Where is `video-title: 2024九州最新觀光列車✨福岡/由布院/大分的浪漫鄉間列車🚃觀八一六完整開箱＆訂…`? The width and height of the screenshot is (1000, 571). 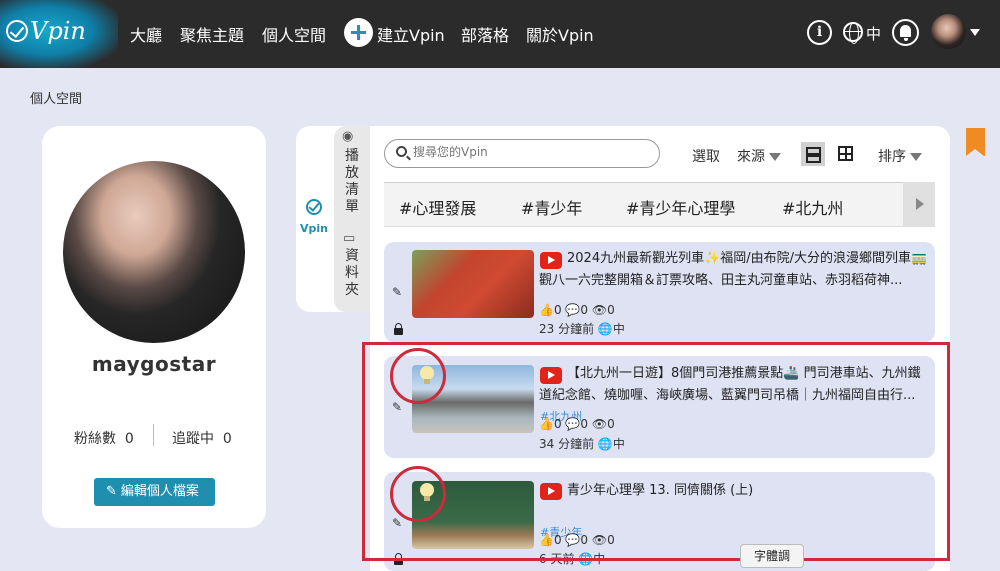 video-title: 2024九州最新觀光列車✨福岡/由布院/大分的浪漫鄉間列車🚃觀八一六完整開箱＆訂… is located at coordinates (734, 270).